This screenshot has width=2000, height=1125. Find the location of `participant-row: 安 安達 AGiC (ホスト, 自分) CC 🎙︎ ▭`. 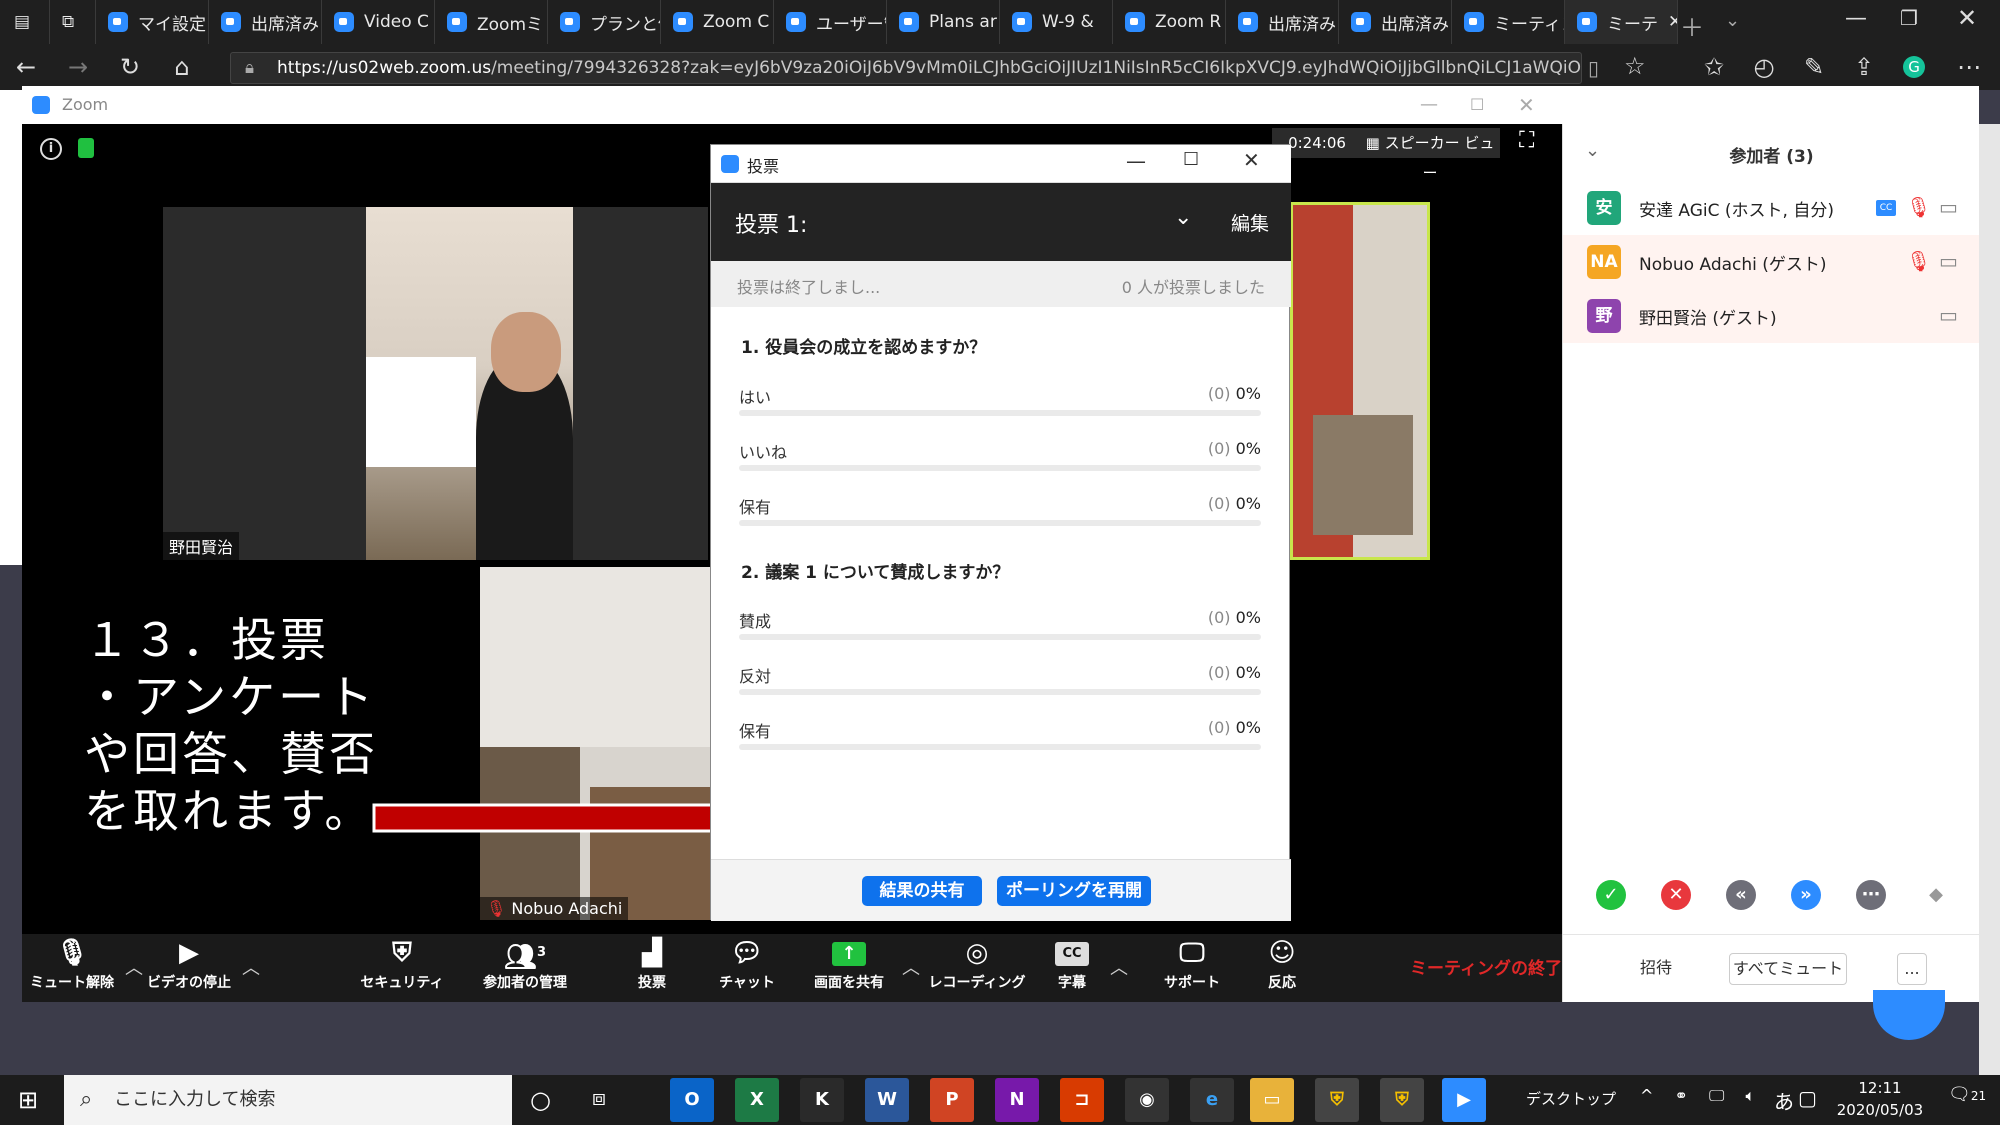

participant-row: 安 安達 AGiC (ホスト, 自分) CC 🎙︎ ▭ is located at coordinates (1771, 208).